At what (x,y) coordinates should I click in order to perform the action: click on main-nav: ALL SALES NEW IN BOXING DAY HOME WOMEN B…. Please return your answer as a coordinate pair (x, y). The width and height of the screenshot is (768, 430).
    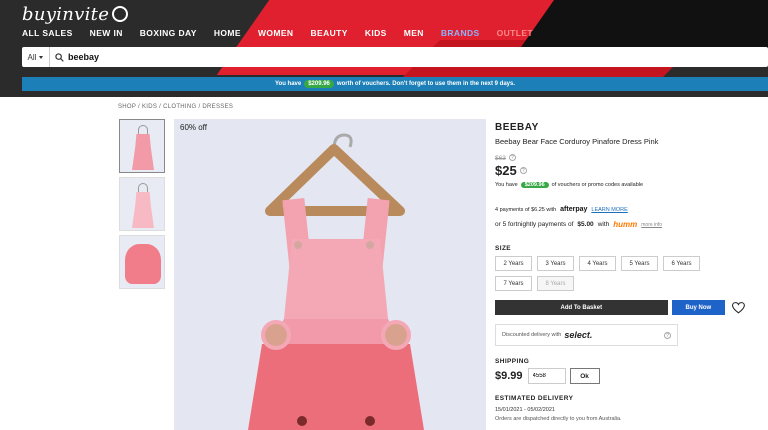
    Looking at the image, I should click on (277, 33).